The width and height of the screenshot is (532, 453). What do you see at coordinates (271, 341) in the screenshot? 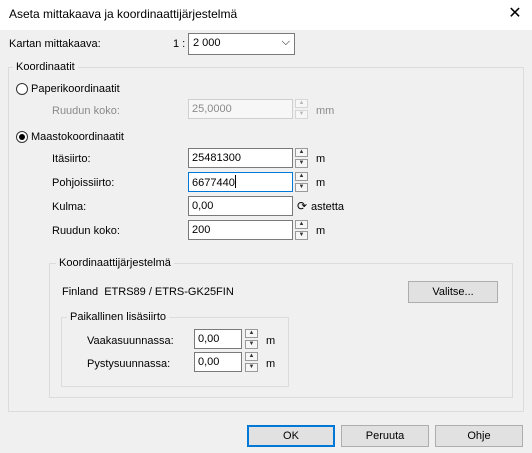
I see `horizontal-offset-unit: m` at bounding box center [271, 341].